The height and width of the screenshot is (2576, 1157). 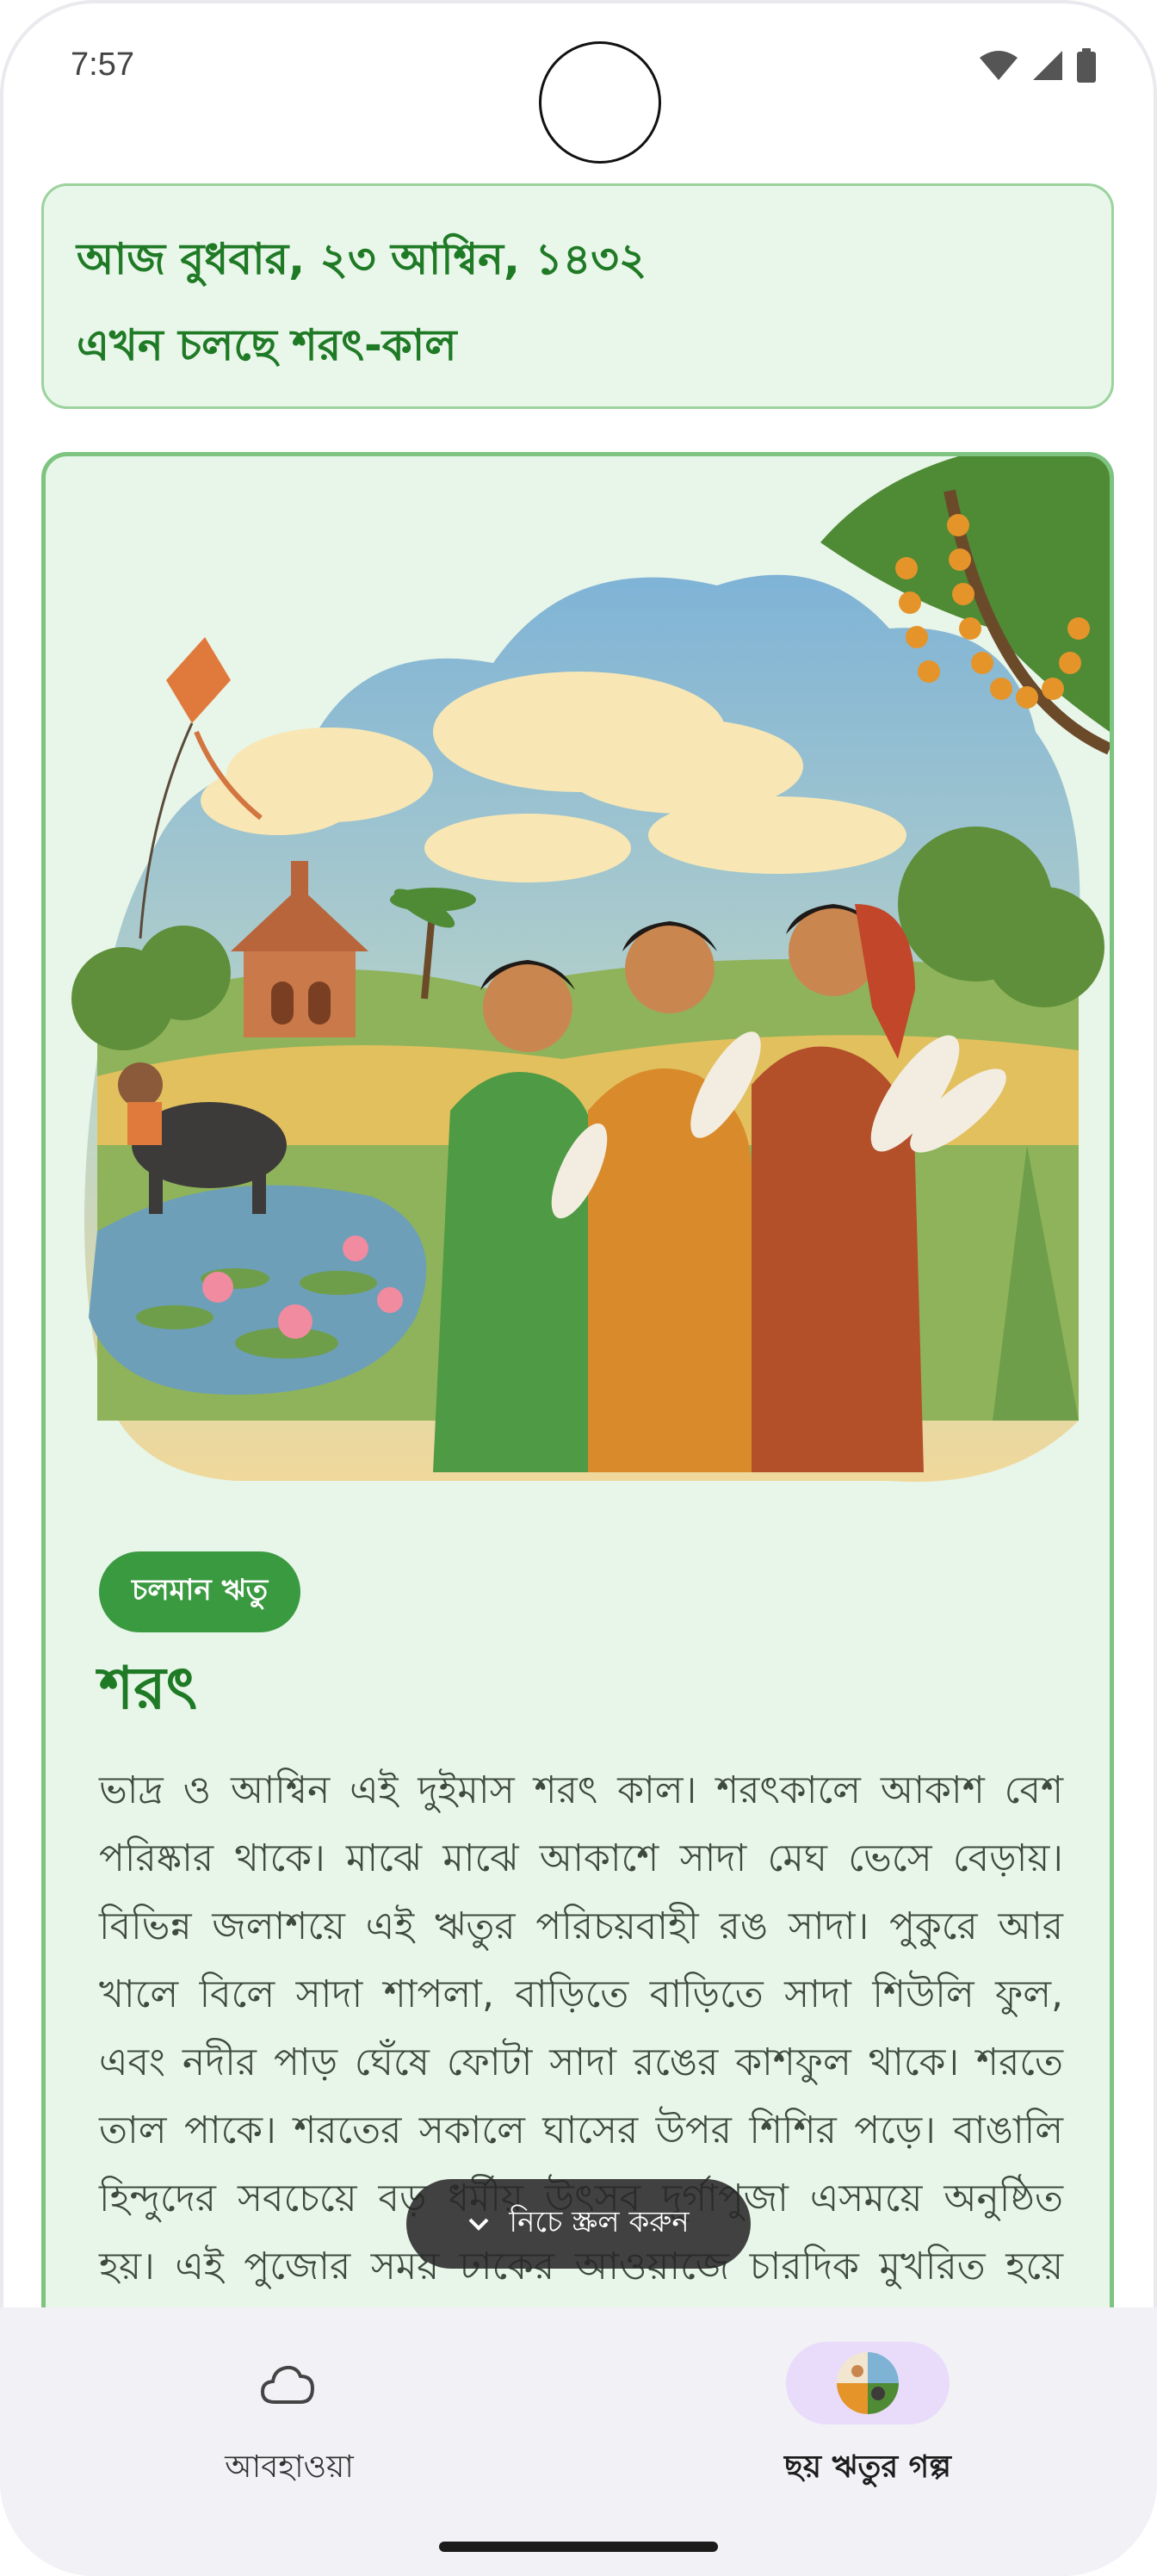 I want to click on scroll-down-button: নিচে স্ক্রল করুন, so click(x=579, y=2224).